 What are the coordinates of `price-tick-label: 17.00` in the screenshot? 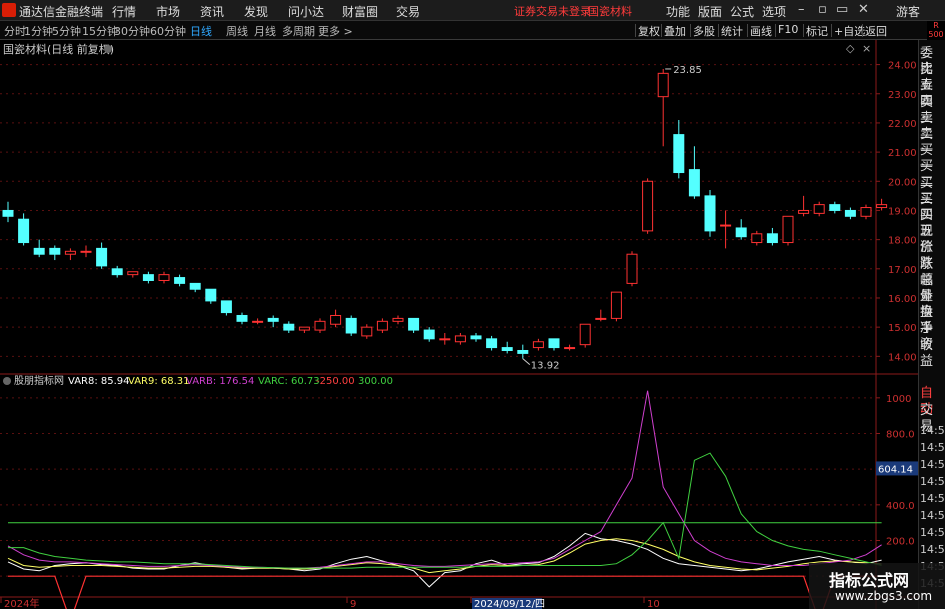 It's located at (902, 270).